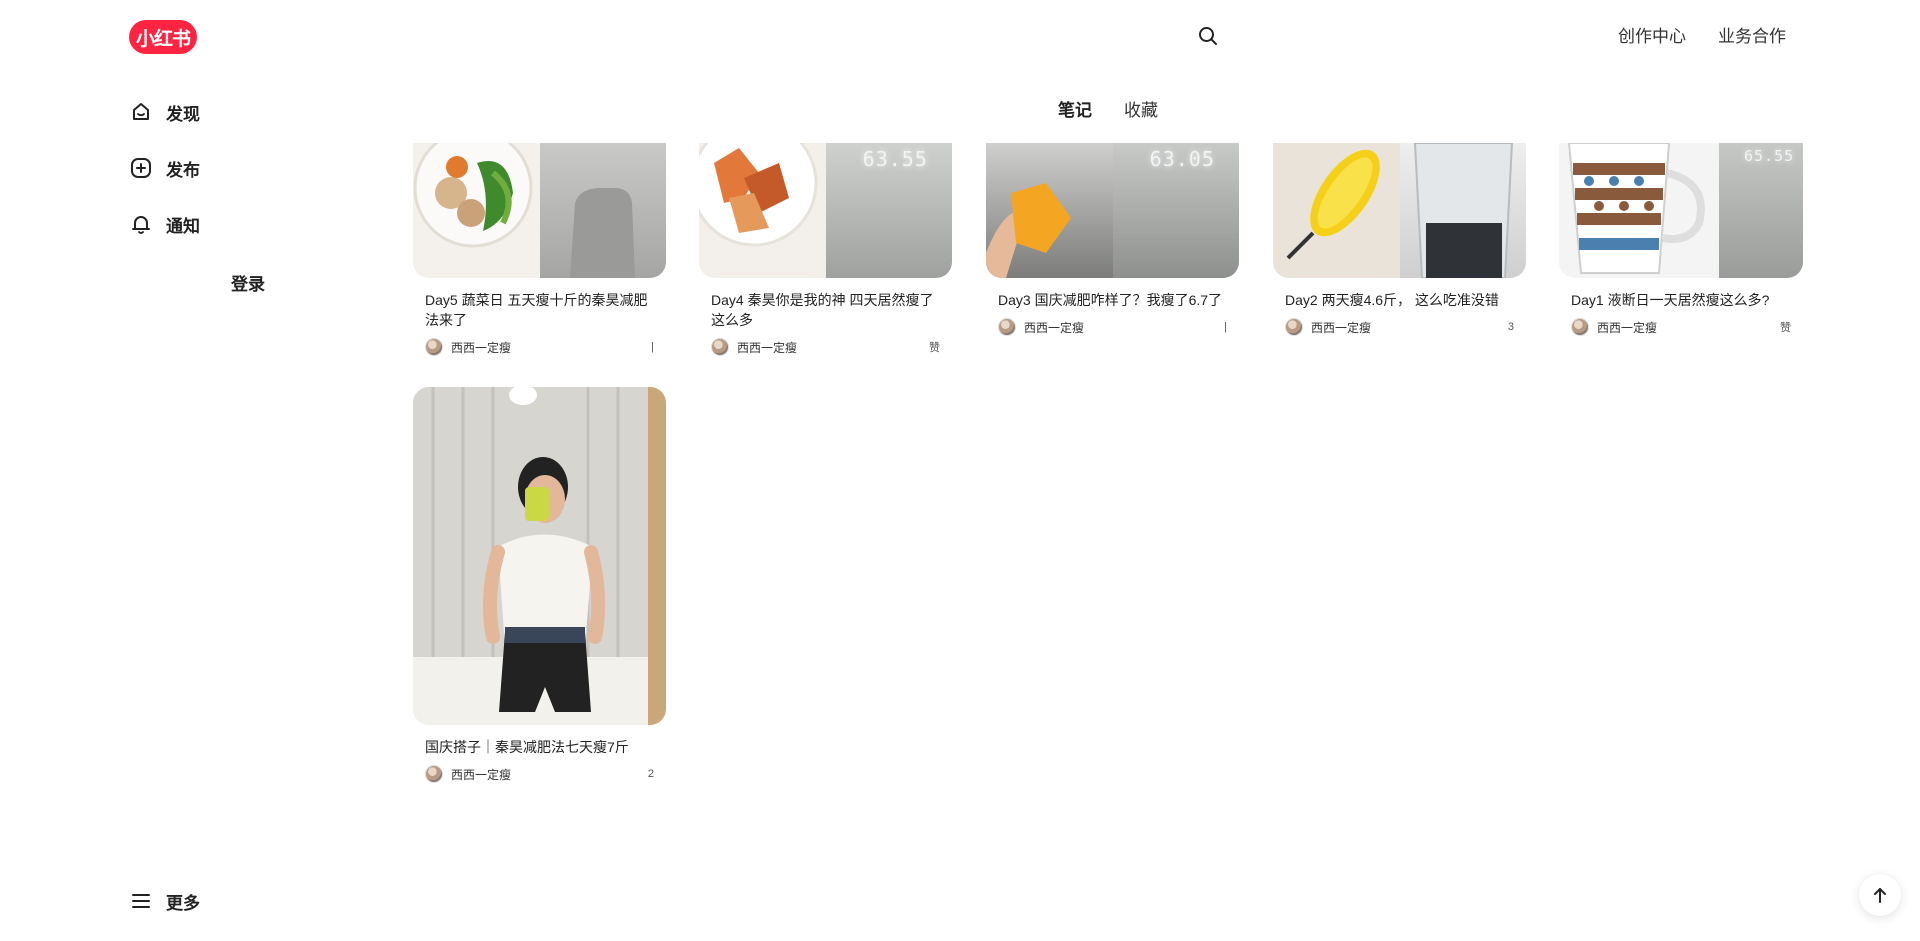 Image resolution: width=1920 pixels, height=941 pixels. What do you see at coordinates (141, 224) in the screenshot?
I see `bell-icon` at bounding box center [141, 224].